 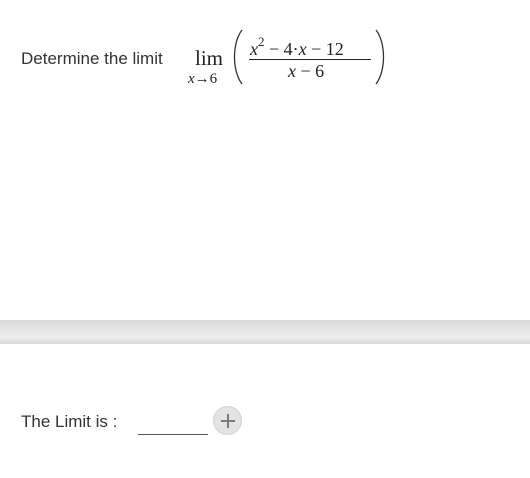 What do you see at coordinates (310, 59) in the screenshot?
I see `fraction-bar` at bounding box center [310, 59].